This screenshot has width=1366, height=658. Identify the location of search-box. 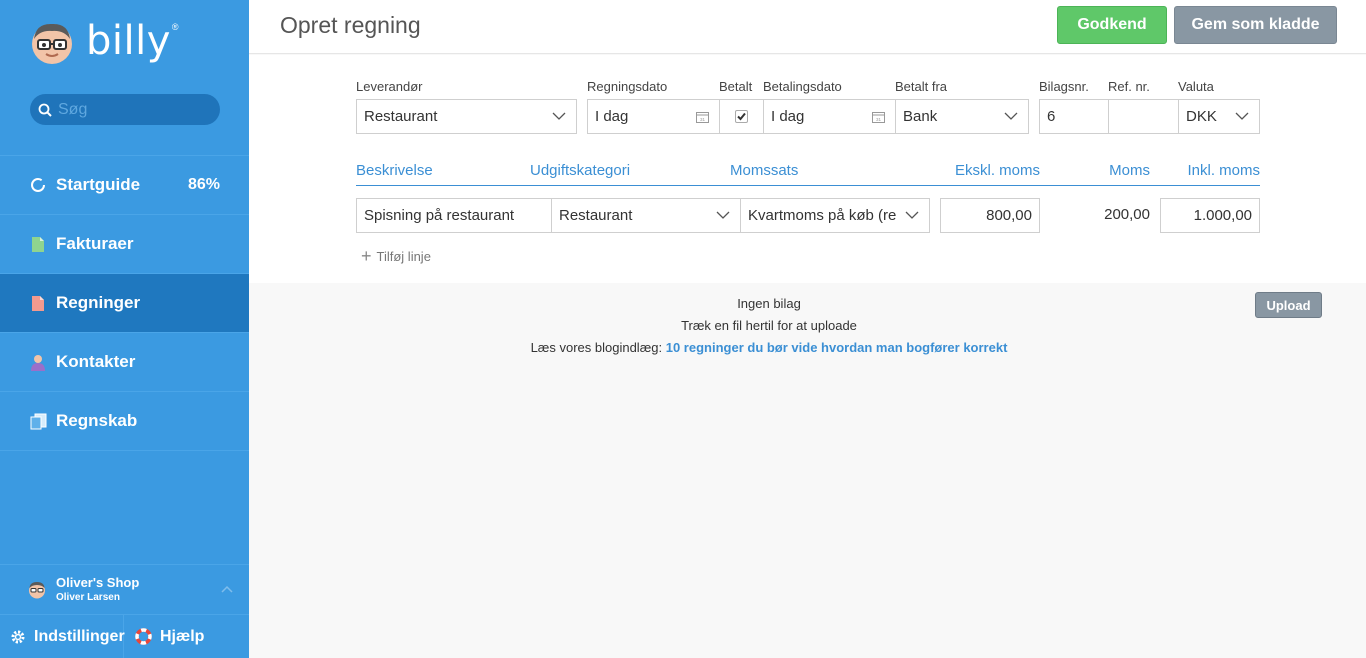
(125, 109).